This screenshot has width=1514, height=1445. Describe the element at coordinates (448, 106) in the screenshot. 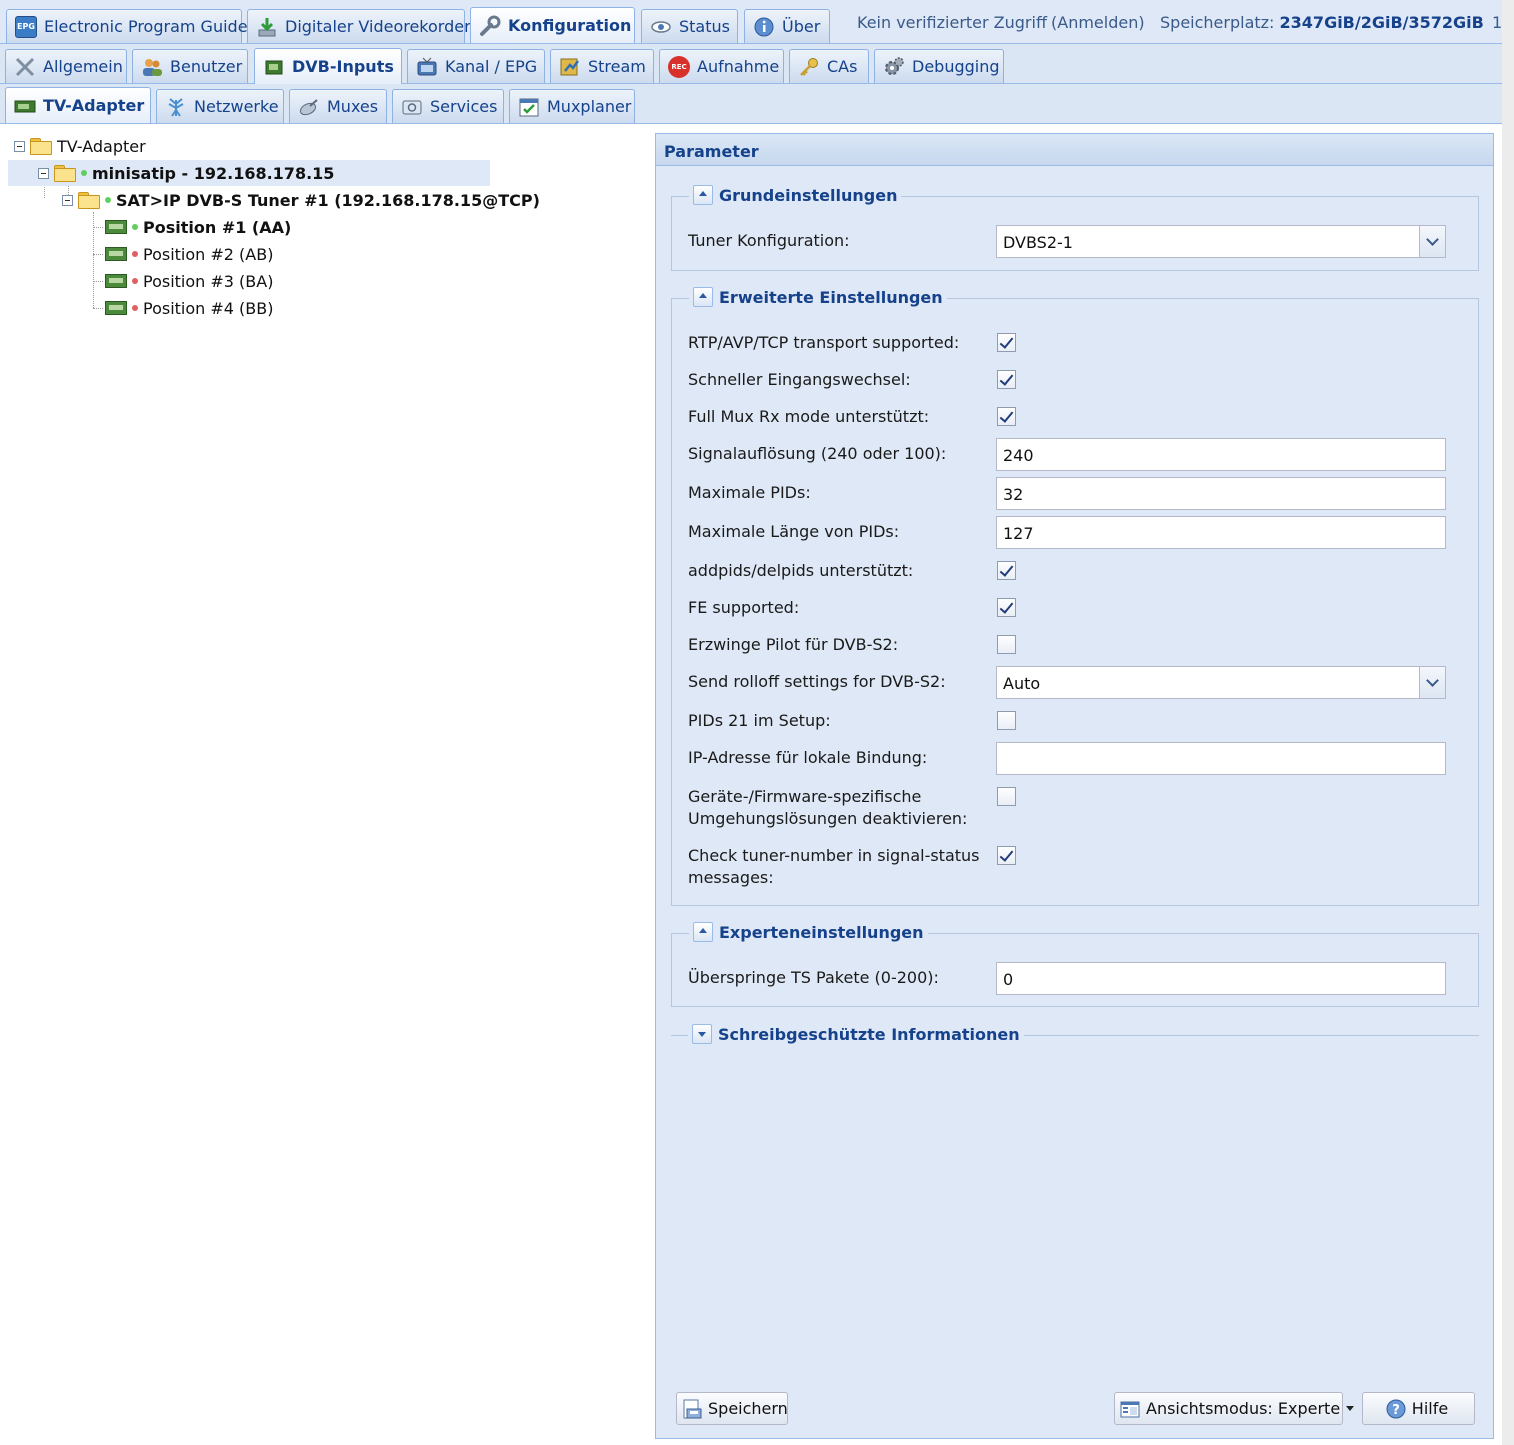

I see `tab-services: Services` at that location.